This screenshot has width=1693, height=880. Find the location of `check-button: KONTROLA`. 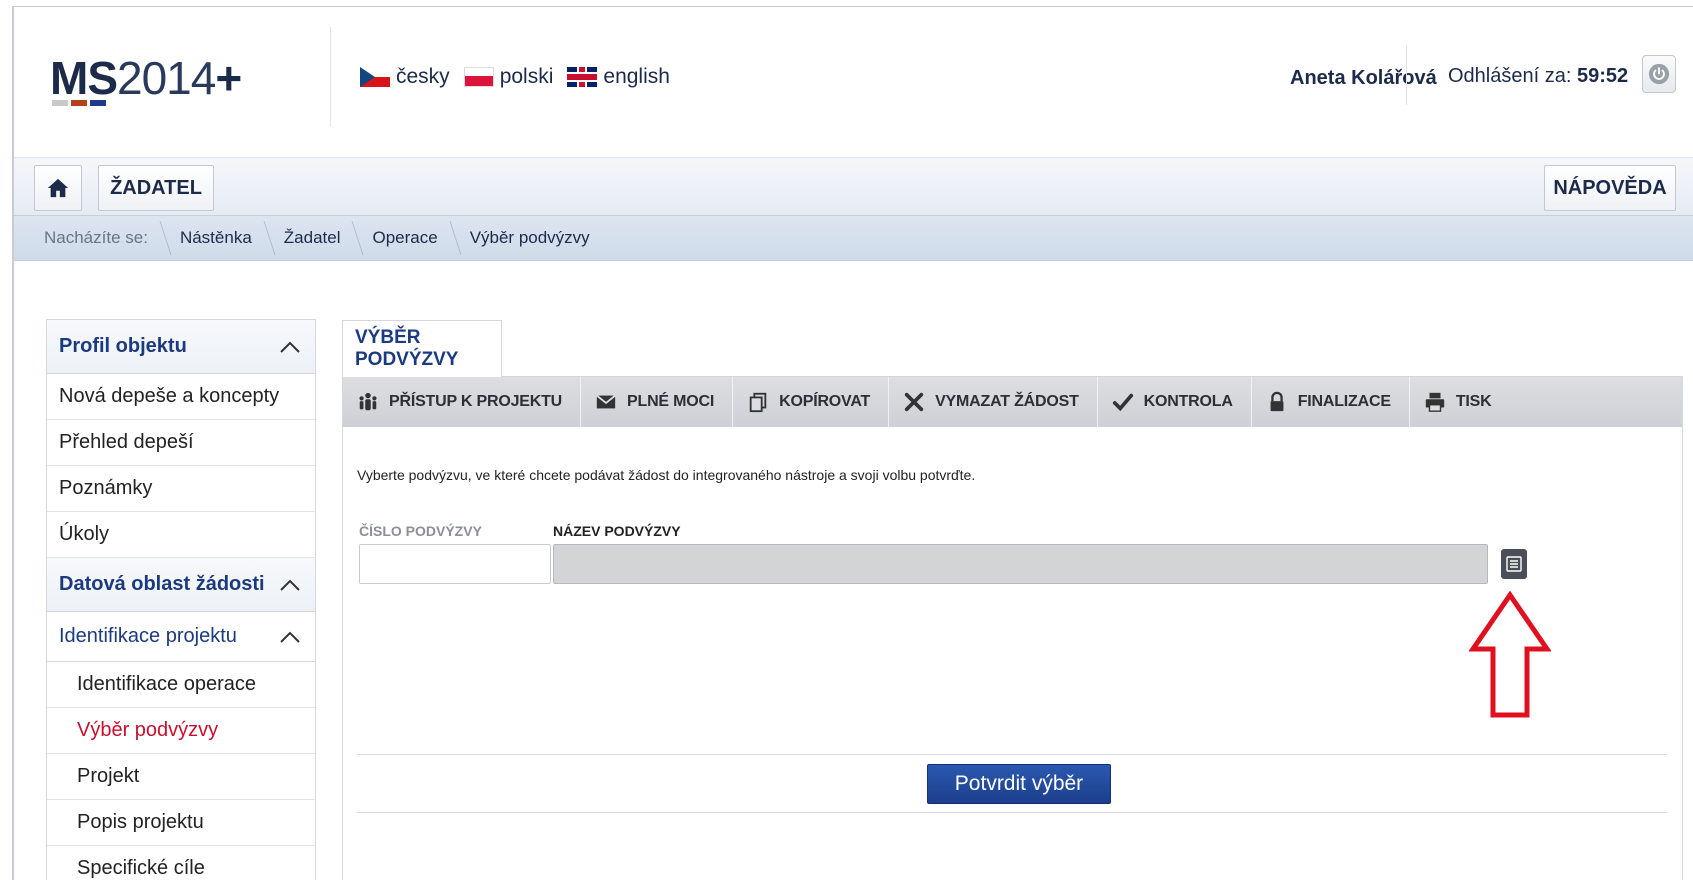

check-button: KONTROLA is located at coordinates (1175, 402).